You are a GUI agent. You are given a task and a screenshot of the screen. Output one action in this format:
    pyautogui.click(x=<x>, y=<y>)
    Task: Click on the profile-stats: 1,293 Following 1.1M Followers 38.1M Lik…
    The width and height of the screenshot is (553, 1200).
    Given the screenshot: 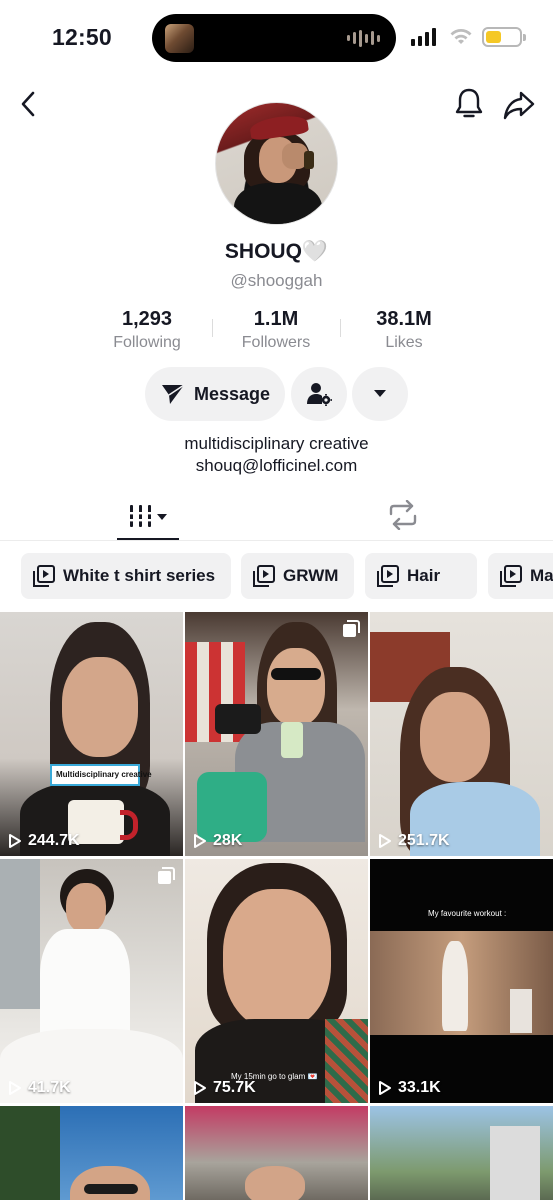 What is the action you would take?
    pyautogui.click(x=276, y=332)
    